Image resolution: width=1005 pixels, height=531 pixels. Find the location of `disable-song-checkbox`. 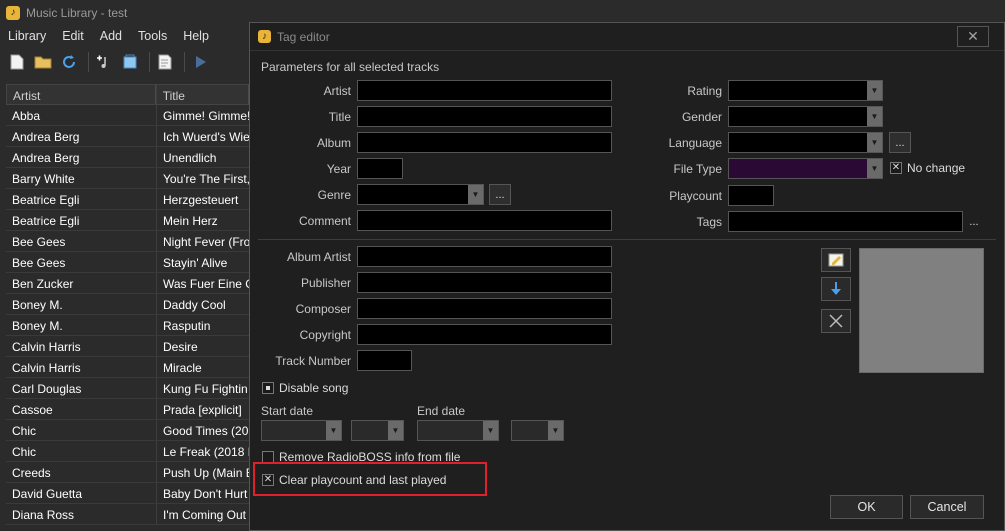

disable-song-checkbox is located at coordinates (268, 388).